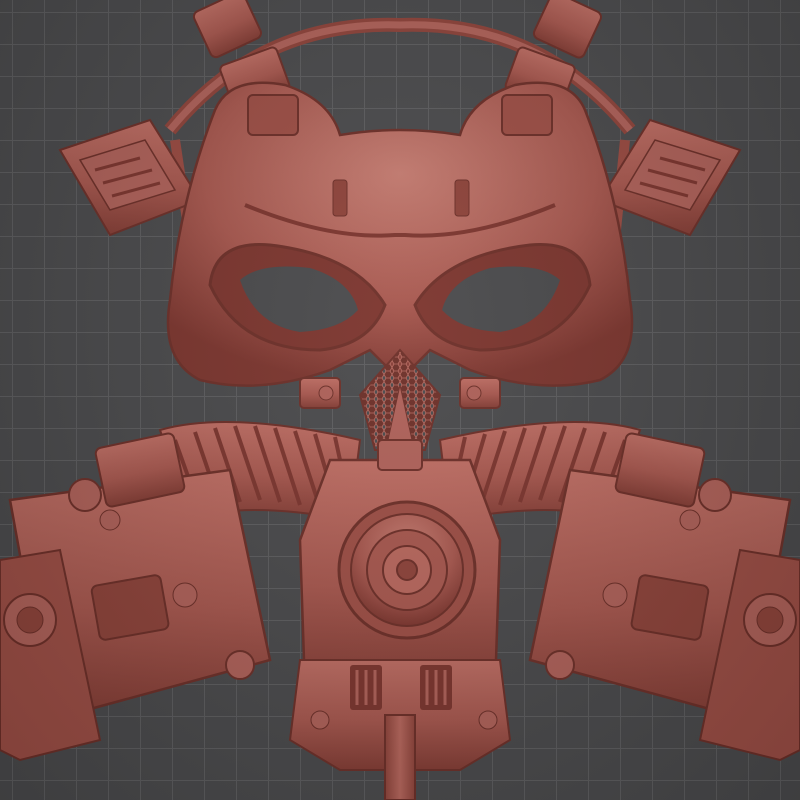  I want to click on nose-vent-mesh, so click(400, 399).